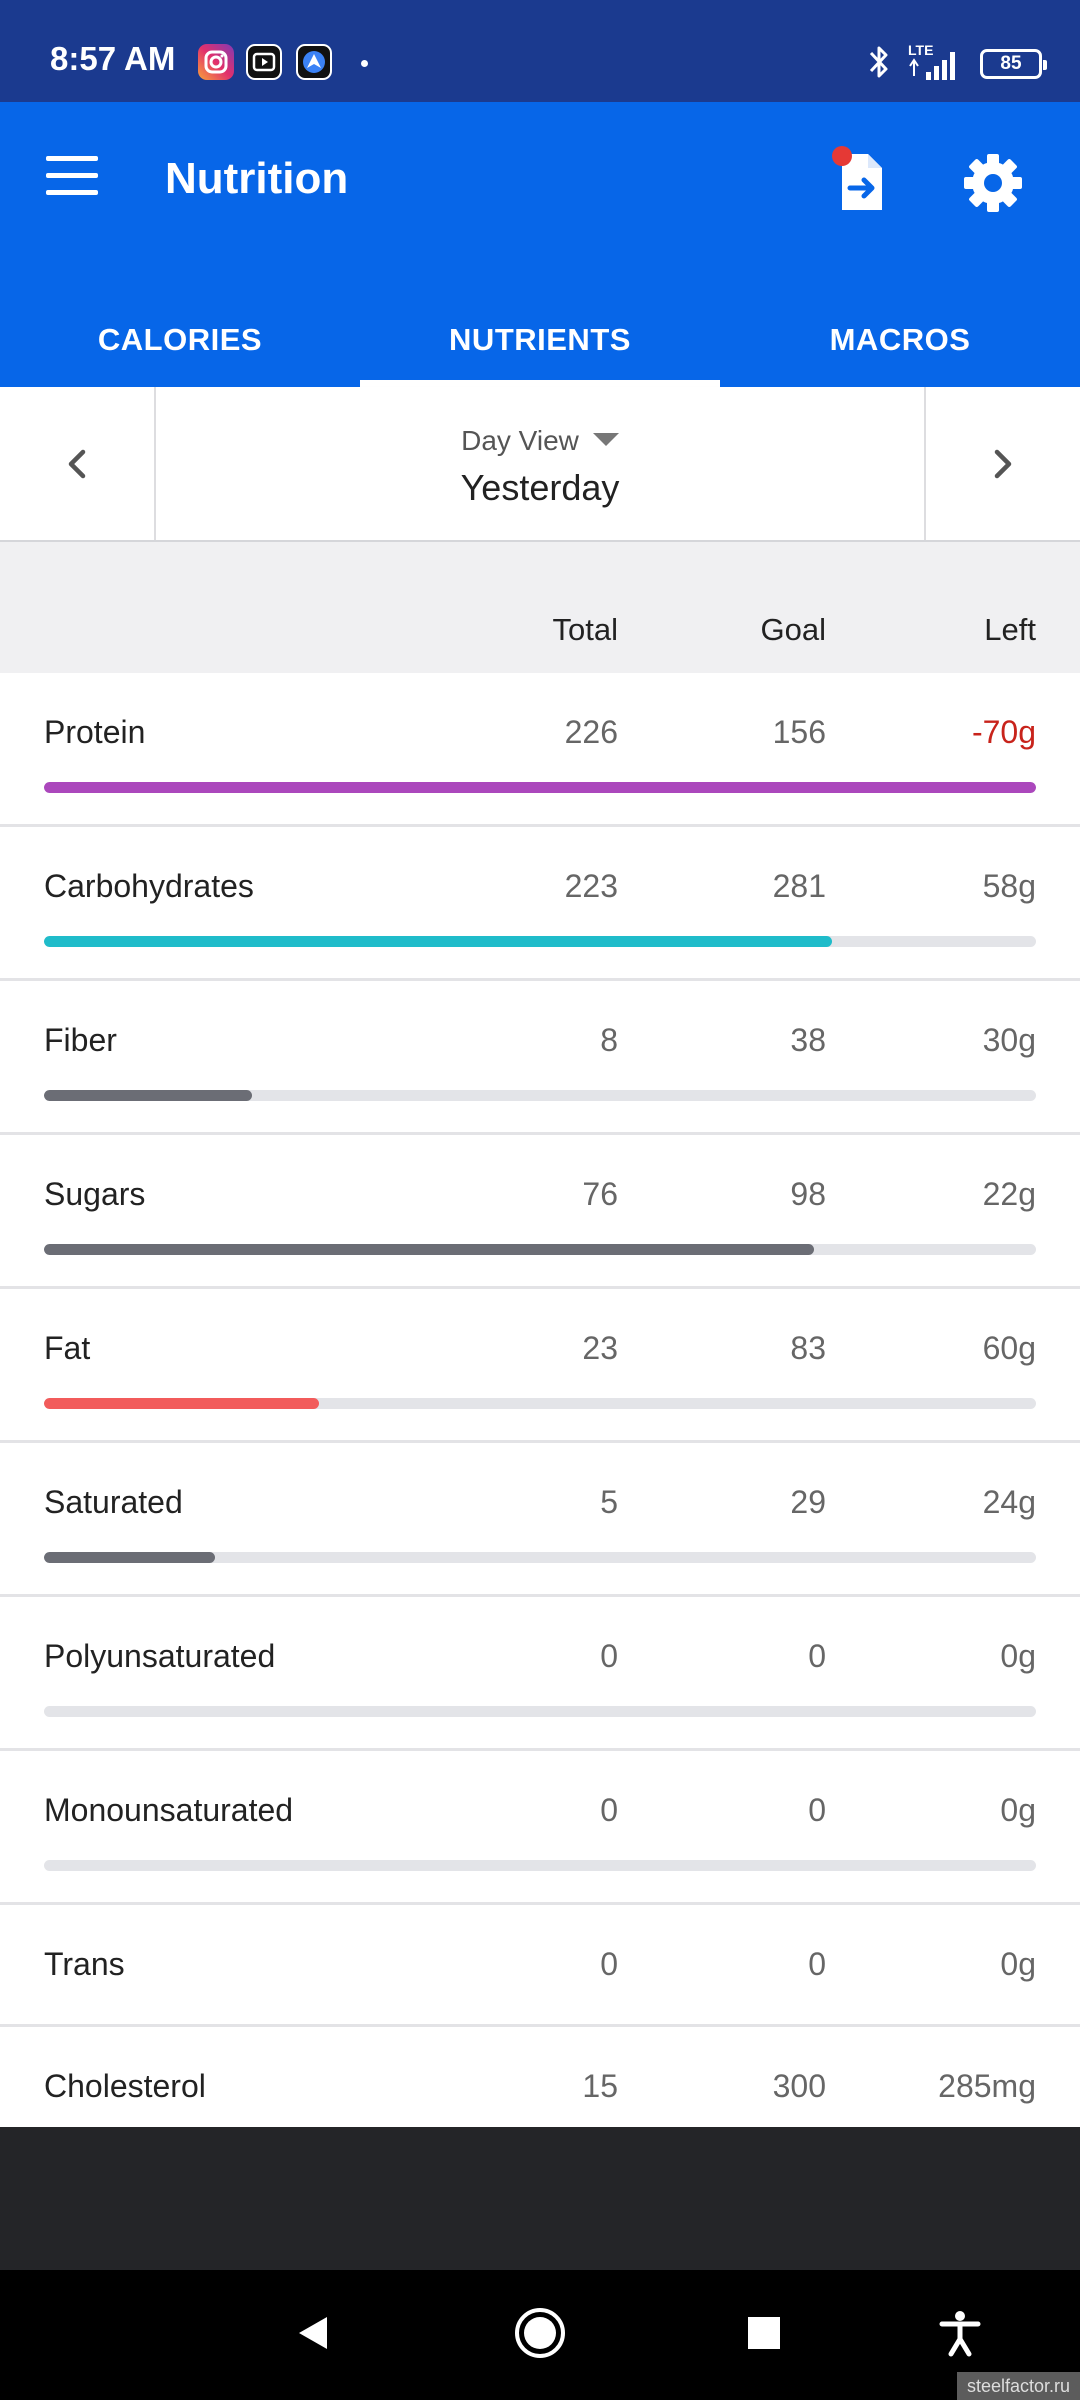  I want to click on back-icon, so click(313, 2333).